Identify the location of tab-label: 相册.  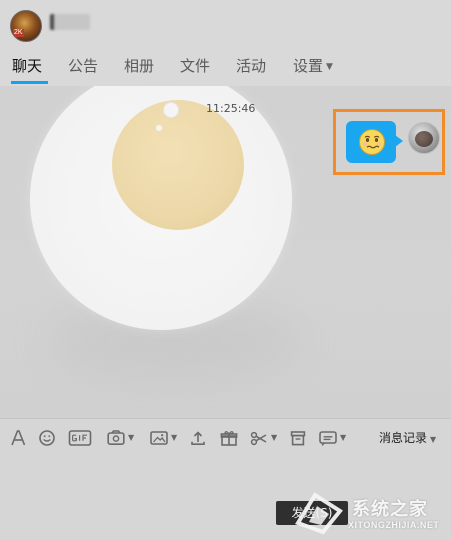
(139, 66).